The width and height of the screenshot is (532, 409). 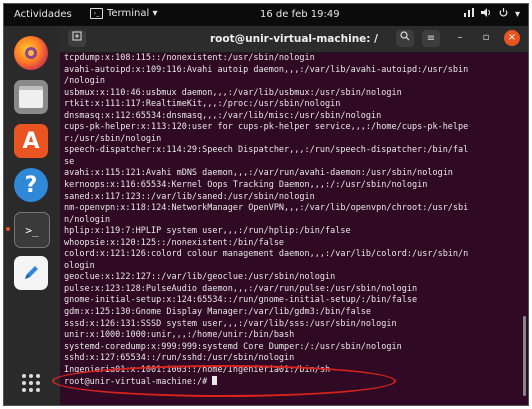 What do you see at coordinates (79, 265) in the screenshot?
I see `terminal-line: ologin` at bounding box center [79, 265].